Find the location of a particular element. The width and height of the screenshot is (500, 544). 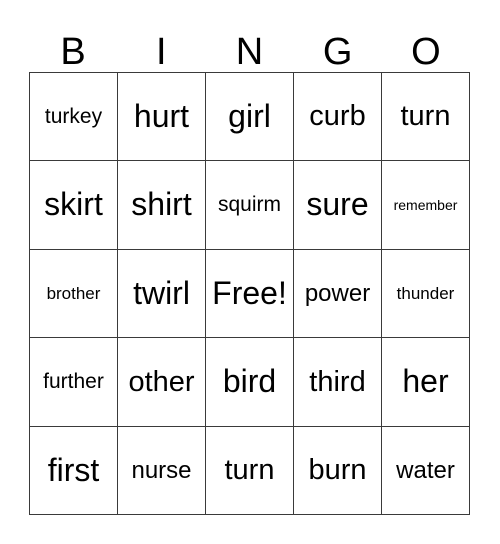

bingo-cell-label: turkey is located at coordinates (73, 116).